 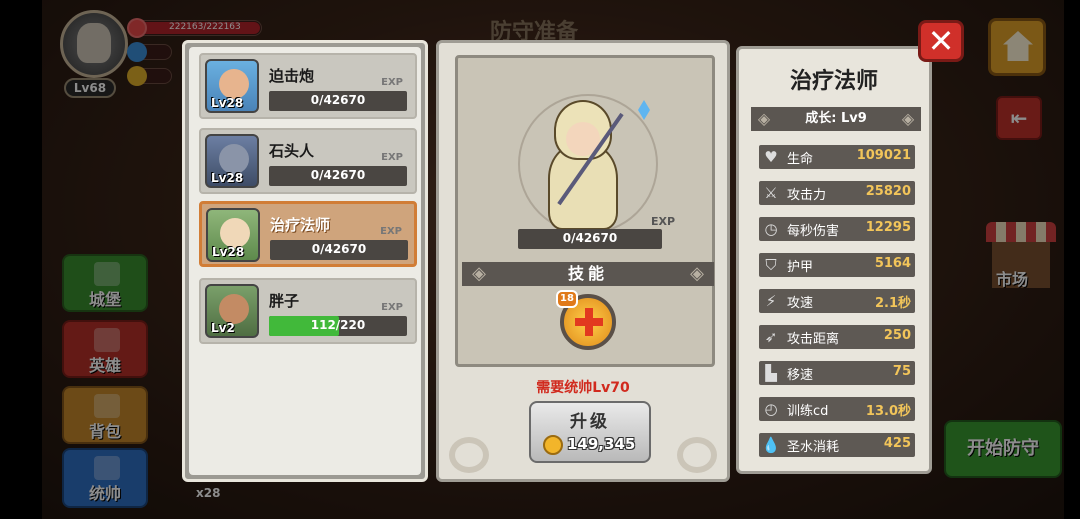 What do you see at coordinates (771, 445) in the screenshot?
I see `water-drop-icon: 💧` at bounding box center [771, 445].